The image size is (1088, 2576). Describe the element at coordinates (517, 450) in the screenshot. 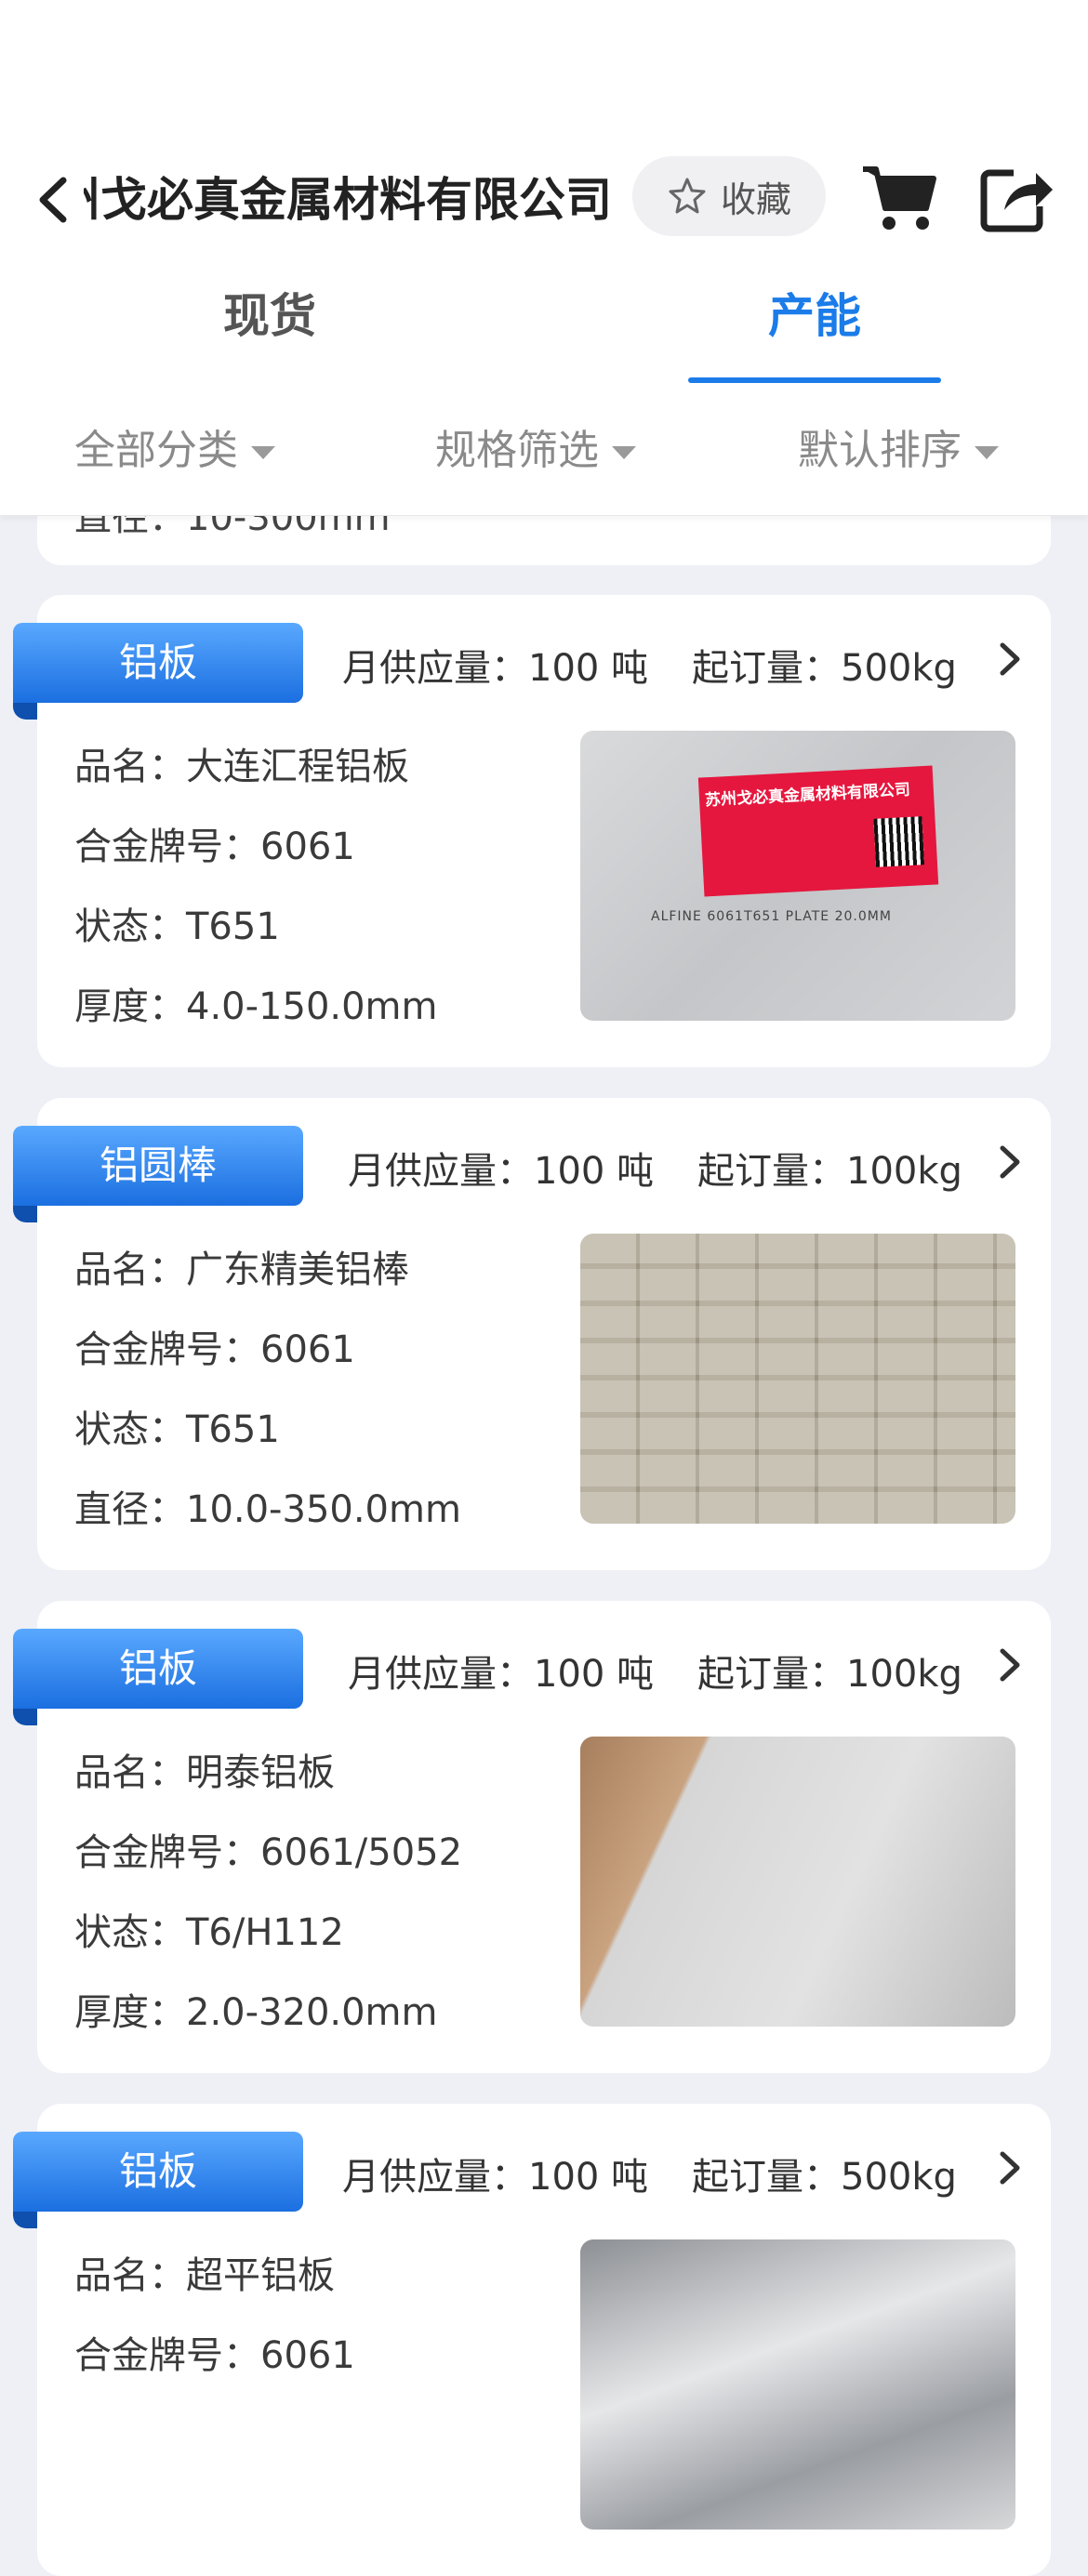

I see `spec-filter-label: 规格筛选` at that location.